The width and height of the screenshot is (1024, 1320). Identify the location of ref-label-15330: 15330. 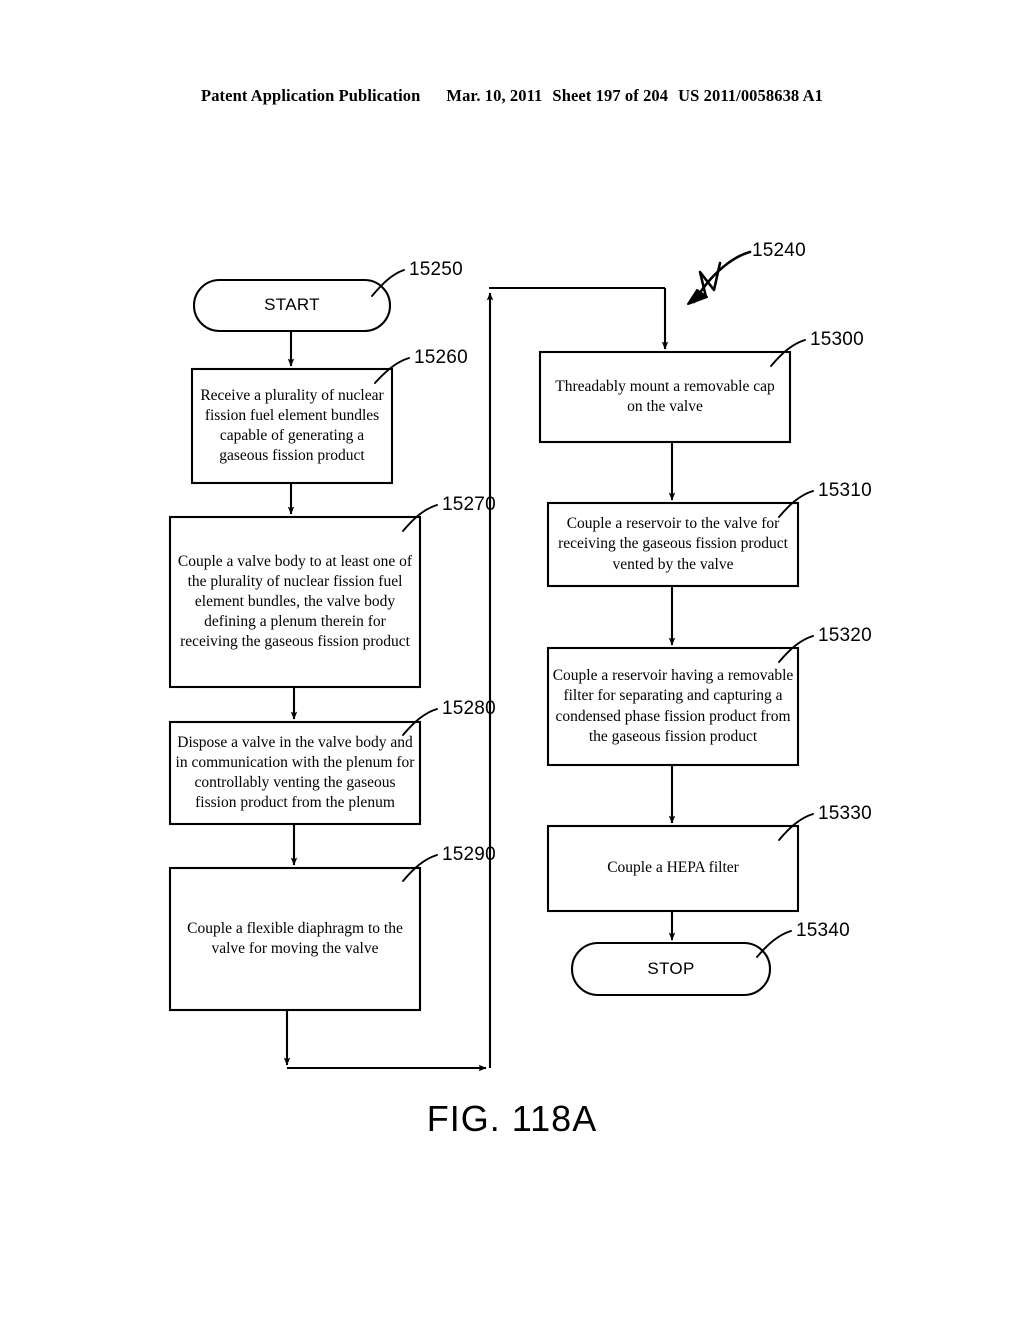
(845, 813).